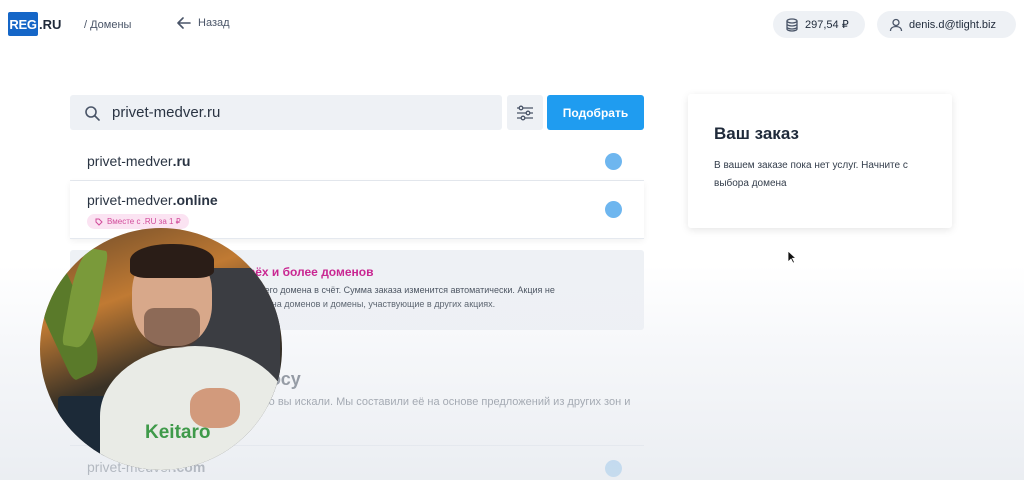 The height and width of the screenshot is (480, 1024). I want to click on user-email: denis.d@tlight.biz, so click(952, 24).